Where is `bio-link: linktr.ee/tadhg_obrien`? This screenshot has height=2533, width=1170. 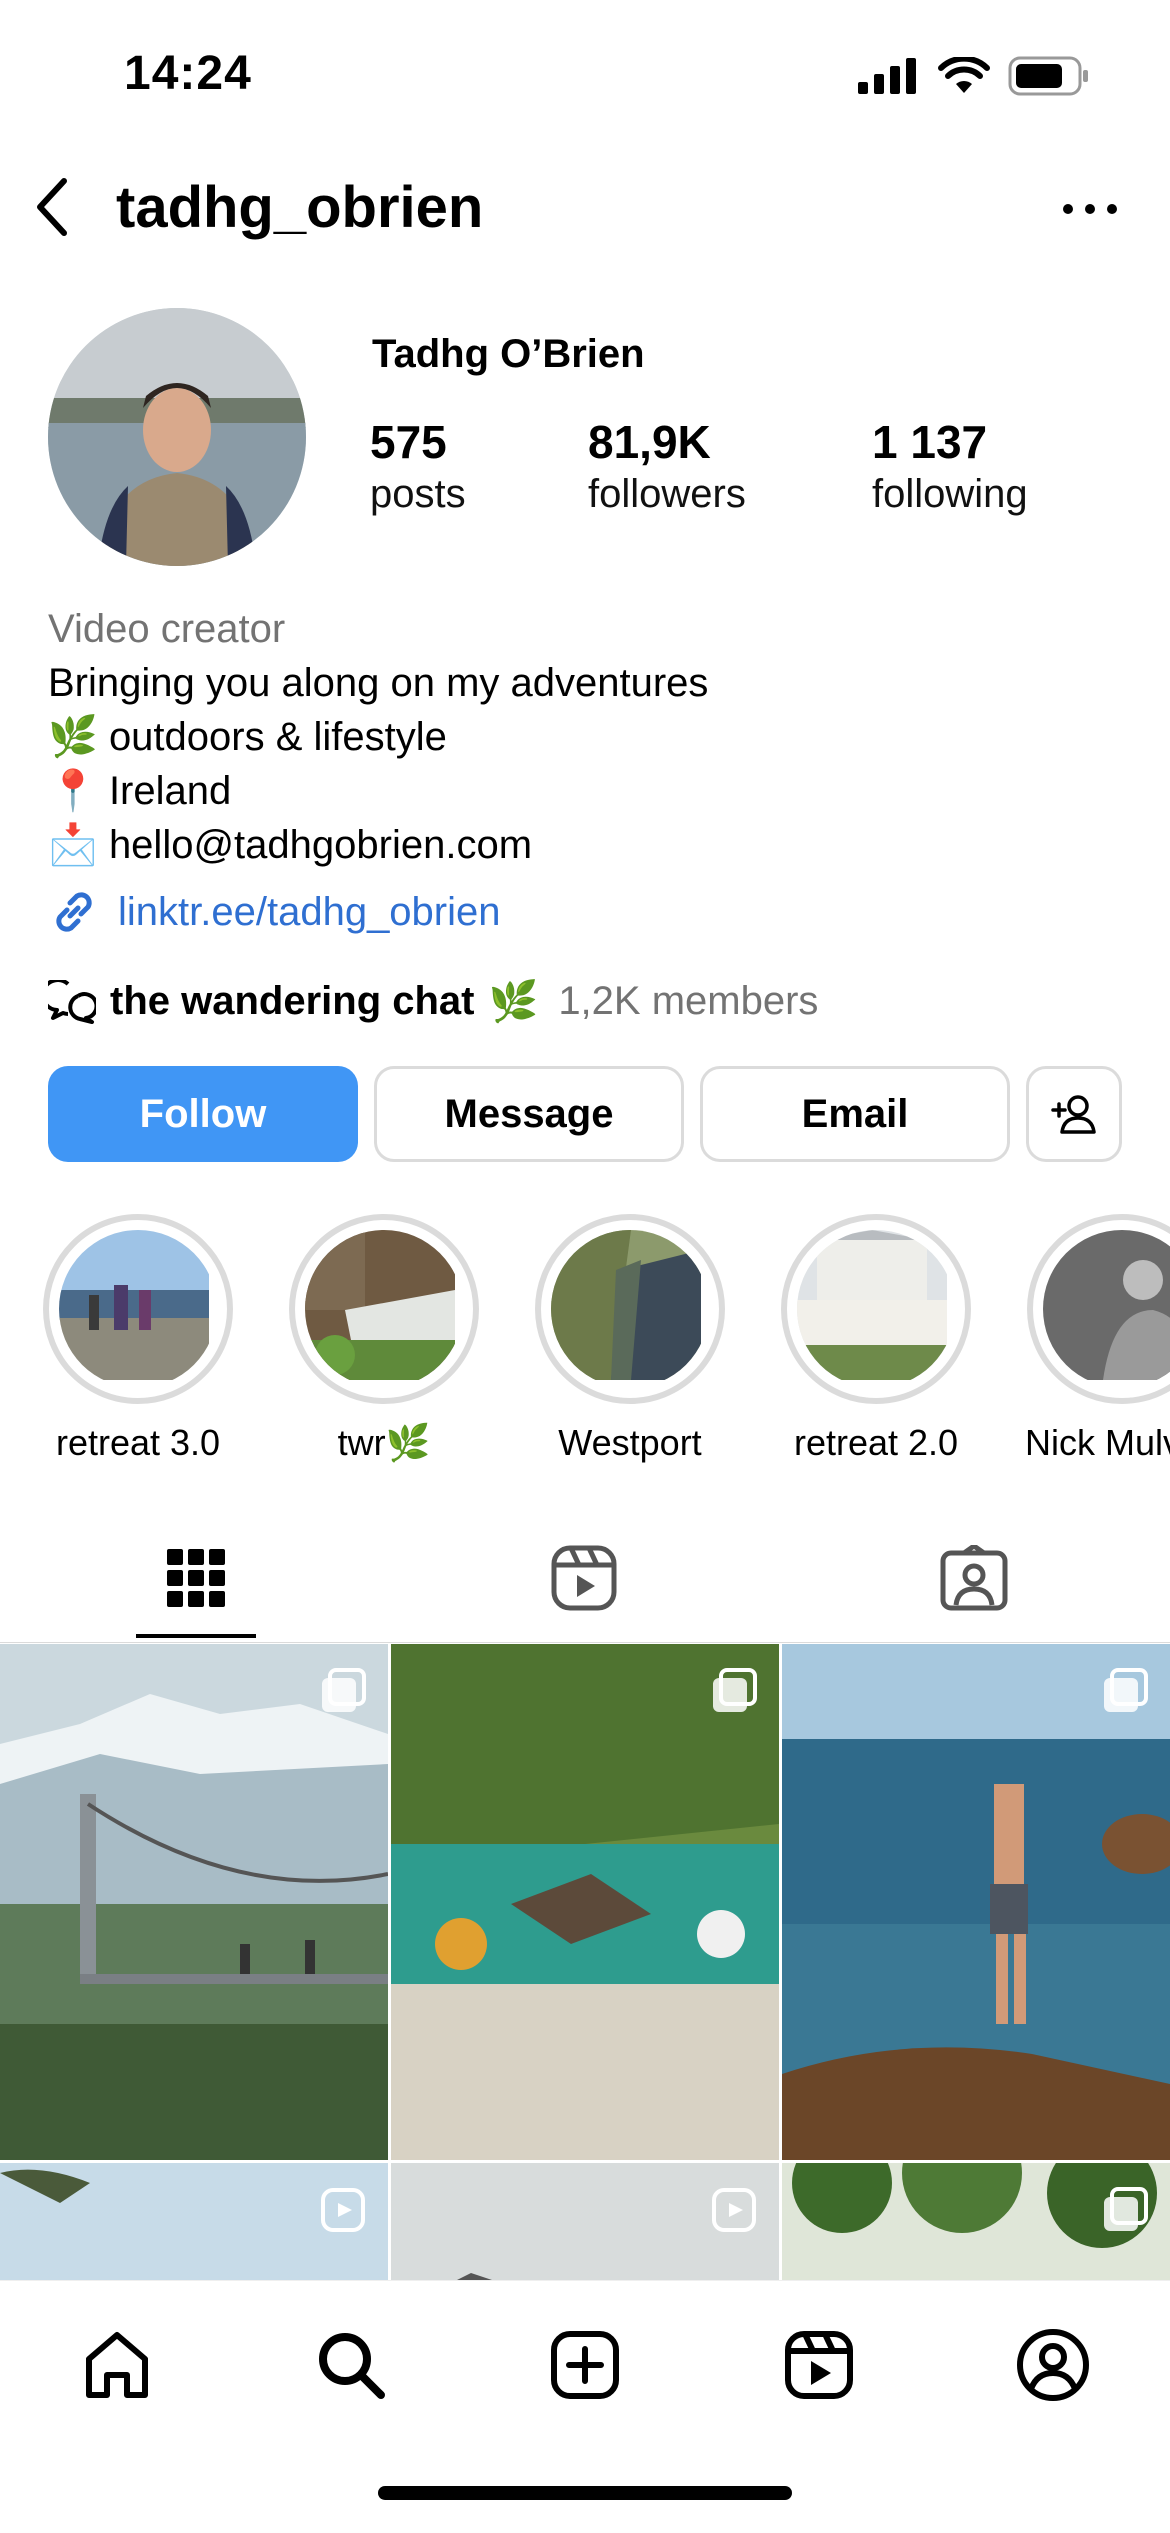
bio-link: linktr.ee/tadhg_obrien is located at coordinates (274, 912).